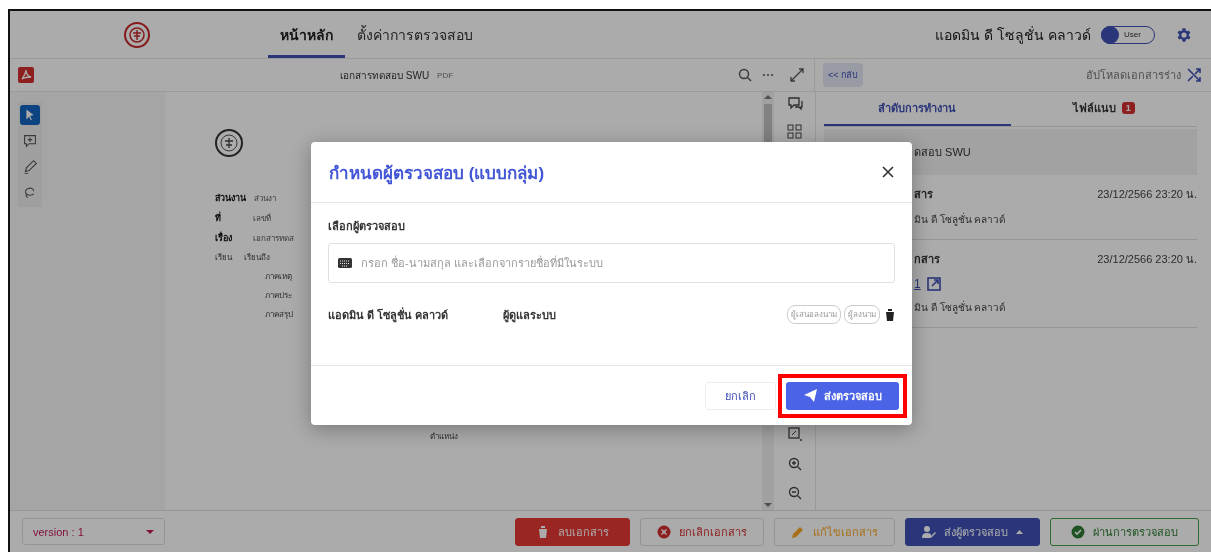 The image size is (1211, 552). I want to click on caret-icon, so click(150, 531).